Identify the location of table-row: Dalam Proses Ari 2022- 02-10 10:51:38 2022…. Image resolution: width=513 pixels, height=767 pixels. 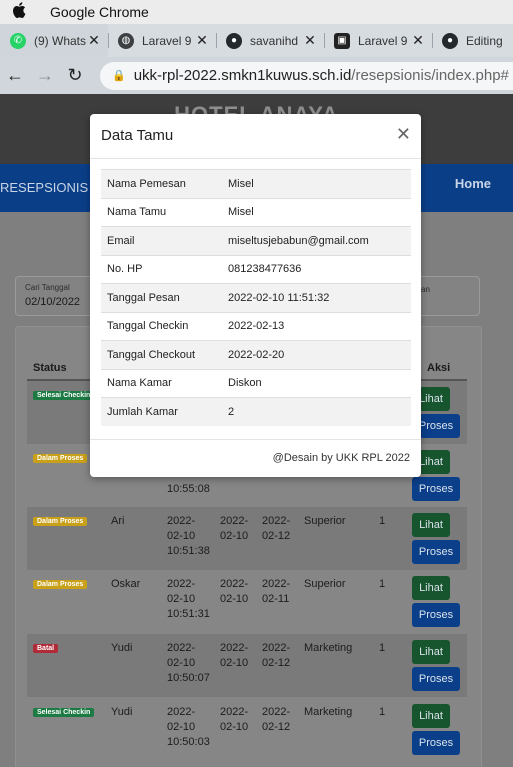
(247, 538).